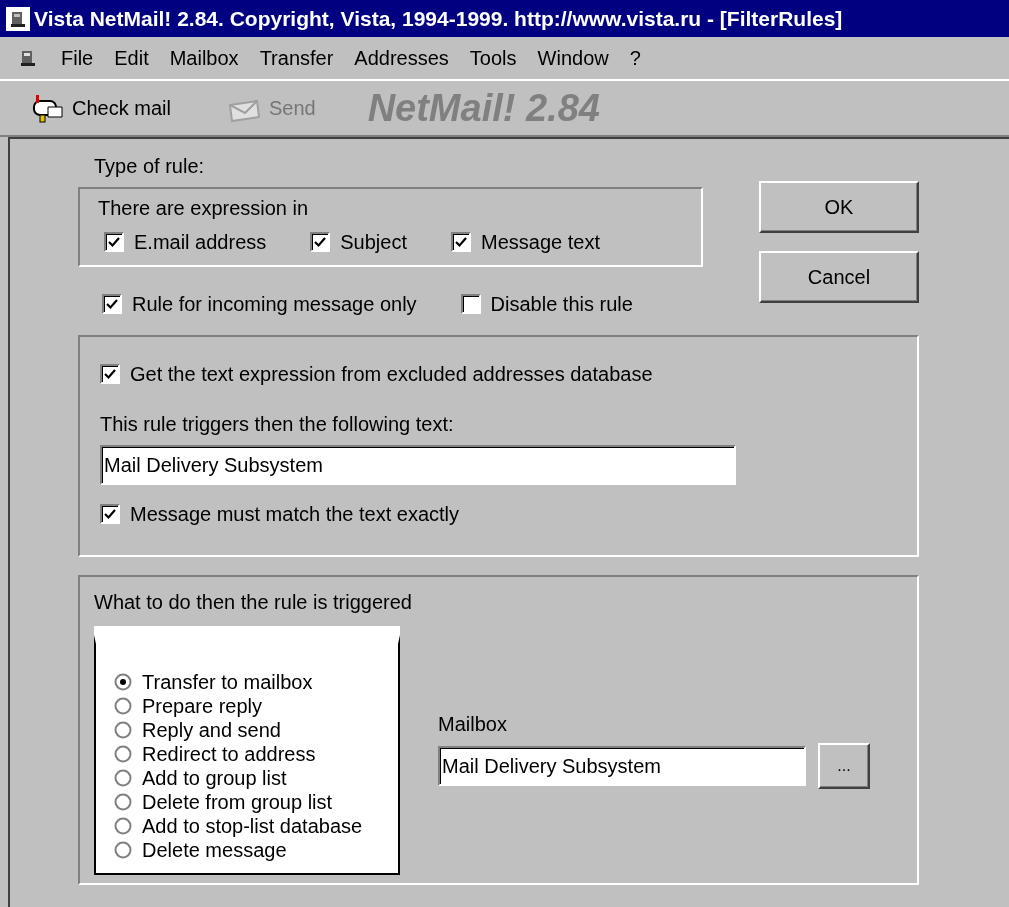  What do you see at coordinates (391, 374) in the screenshot?
I see `checkbox-label: Get the text expression from excluded addresses database` at bounding box center [391, 374].